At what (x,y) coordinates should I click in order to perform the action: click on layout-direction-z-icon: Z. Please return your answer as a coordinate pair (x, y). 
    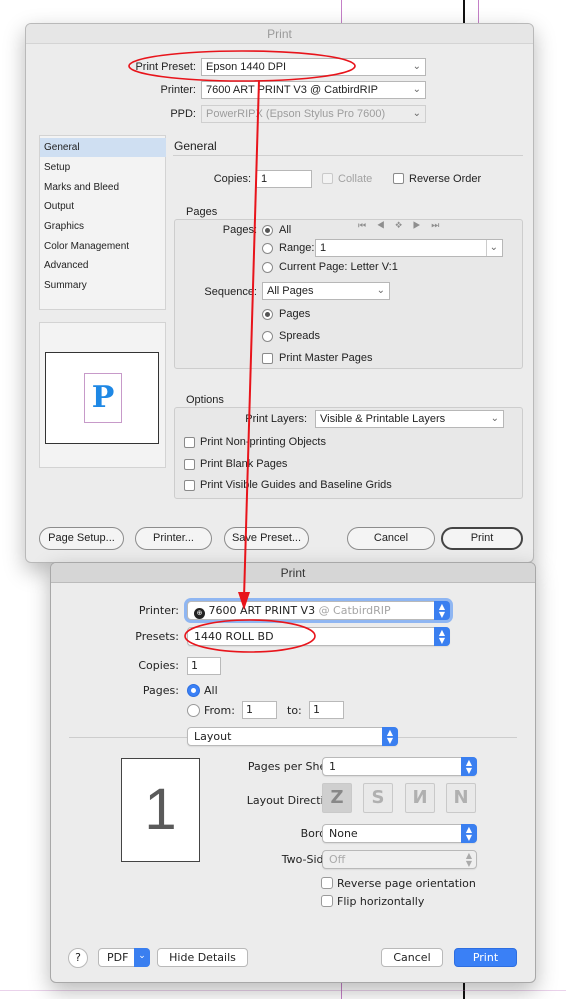
    Looking at the image, I should click on (337, 798).